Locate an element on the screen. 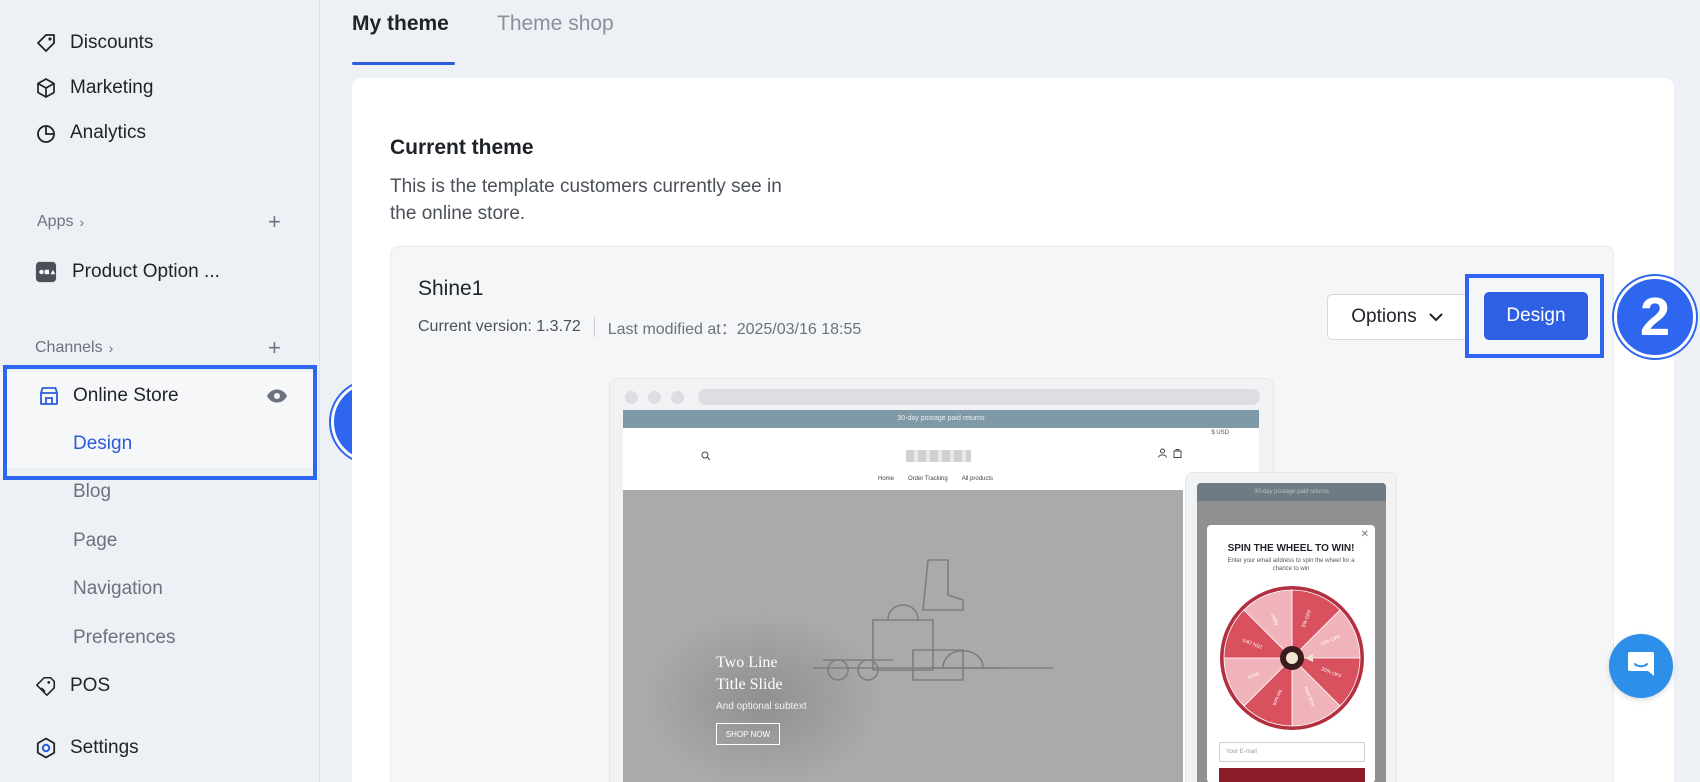 This screenshot has height=782, width=1700. tab-theme-shop: Theme shop is located at coordinates (555, 24).